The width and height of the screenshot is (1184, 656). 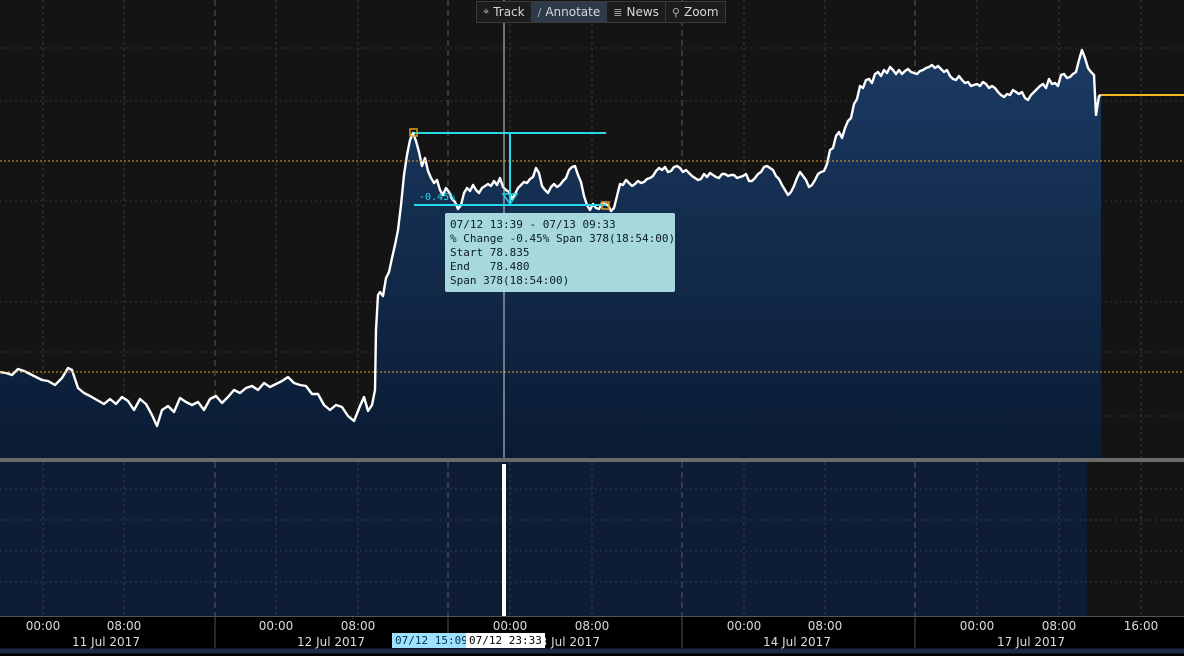 What do you see at coordinates (533, 224) in the screenshot?
I see `tooltip-range: 07/12 13:39 - 07/13 09:33` at bounding box center [533, 224].